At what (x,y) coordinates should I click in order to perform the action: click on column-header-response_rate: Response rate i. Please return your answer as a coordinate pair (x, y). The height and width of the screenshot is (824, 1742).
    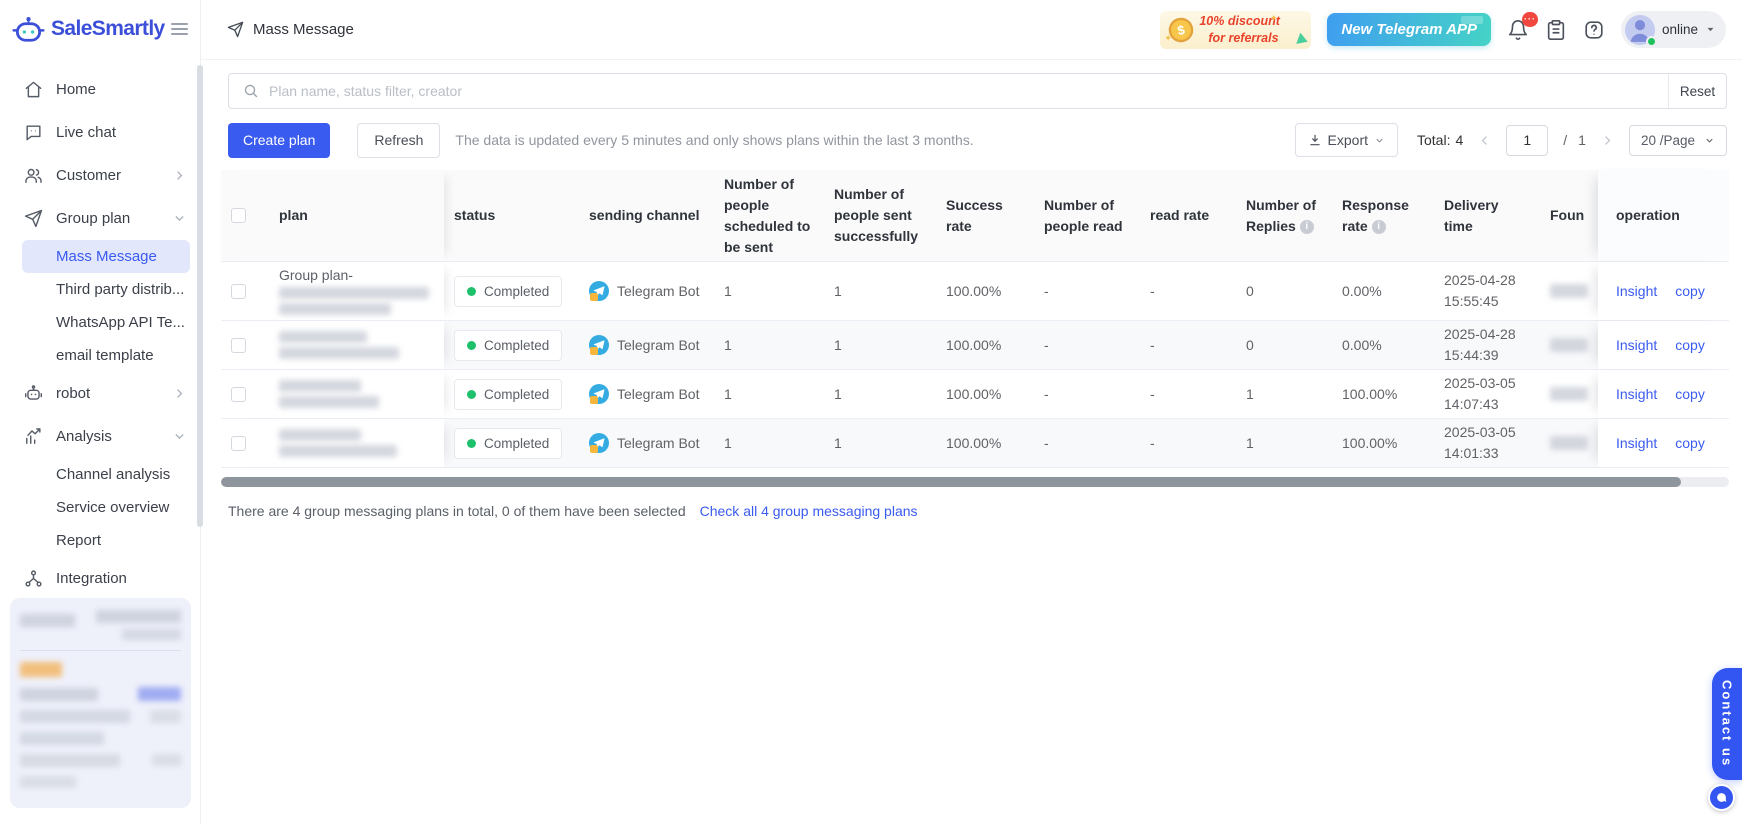
    Looking at the image, I should click on (1383, 215).